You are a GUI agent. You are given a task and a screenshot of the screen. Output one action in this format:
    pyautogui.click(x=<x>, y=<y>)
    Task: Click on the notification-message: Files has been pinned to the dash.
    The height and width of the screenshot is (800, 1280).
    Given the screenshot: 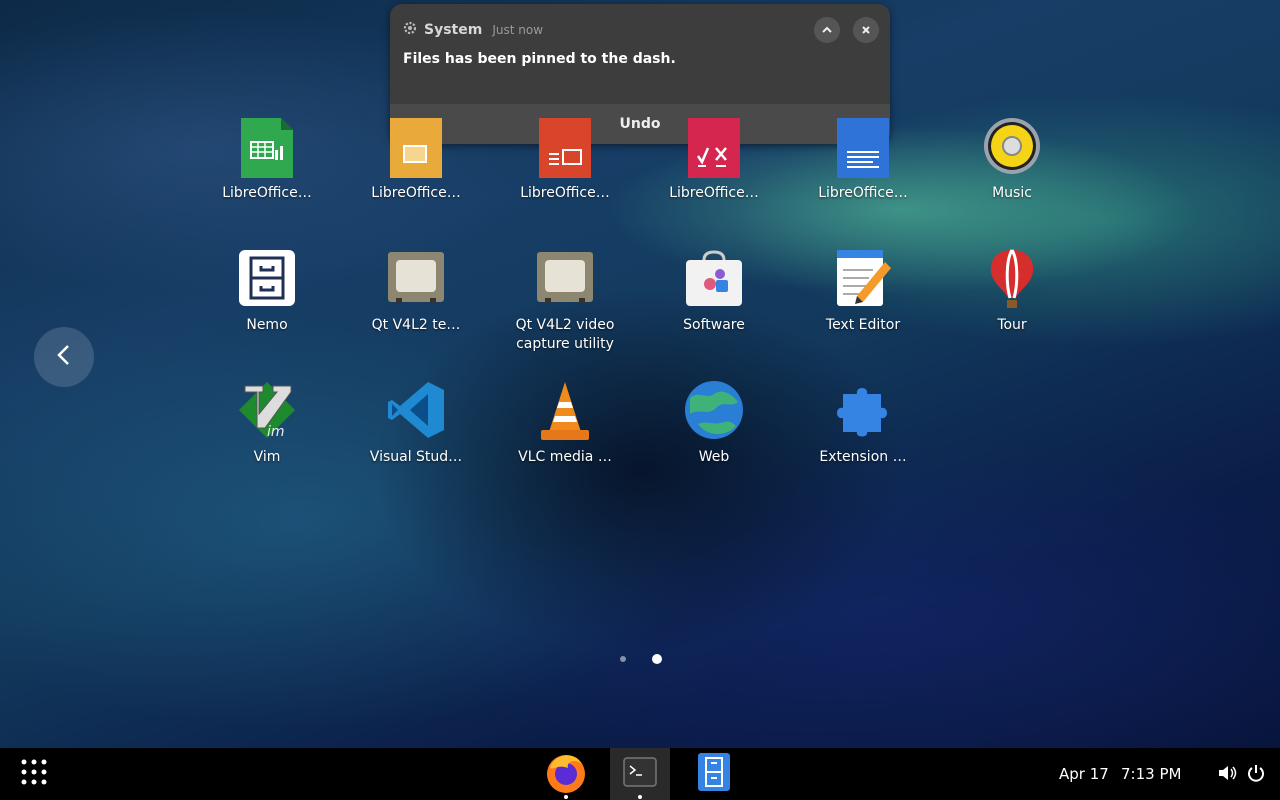 What is the action you would take?
    pyautogui.click(x=539, y=59)
    